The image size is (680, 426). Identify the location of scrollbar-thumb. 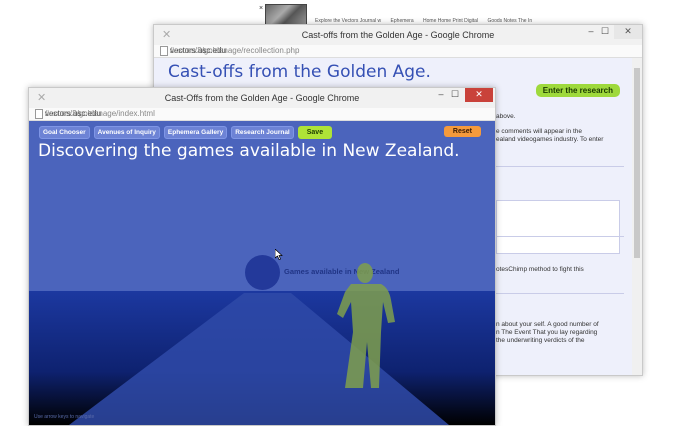
(637, 163).